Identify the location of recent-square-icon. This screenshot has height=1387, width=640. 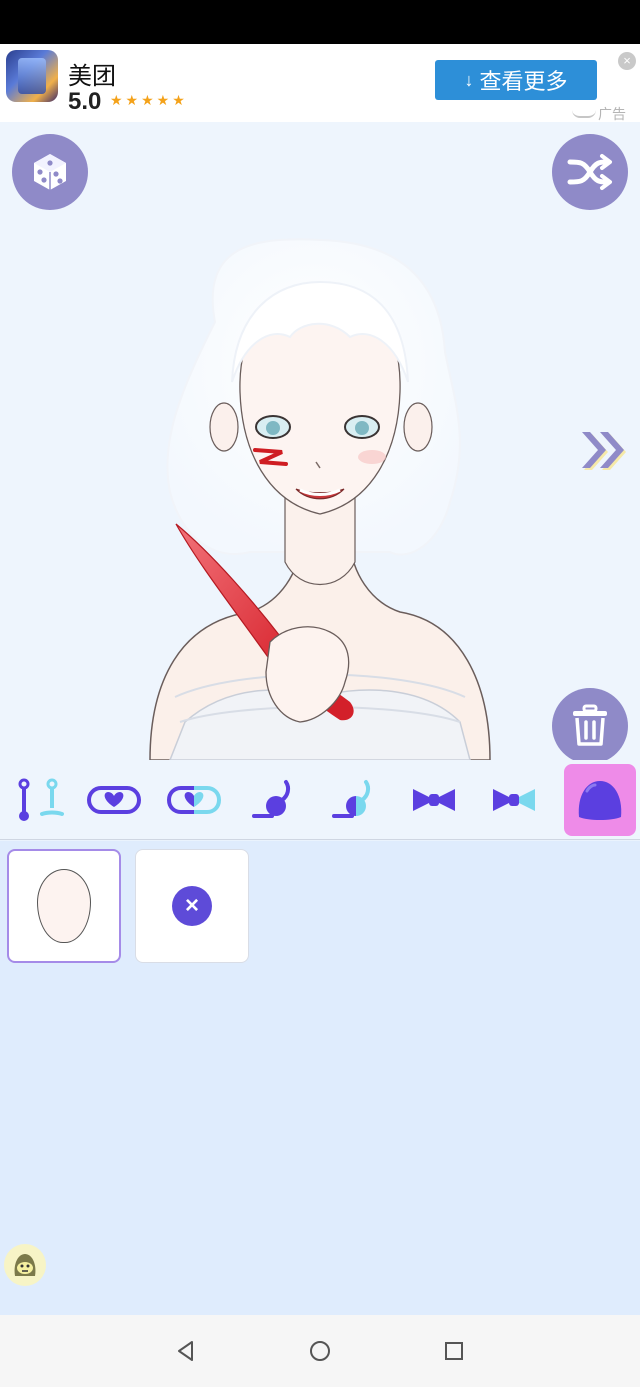
(454, 1351).